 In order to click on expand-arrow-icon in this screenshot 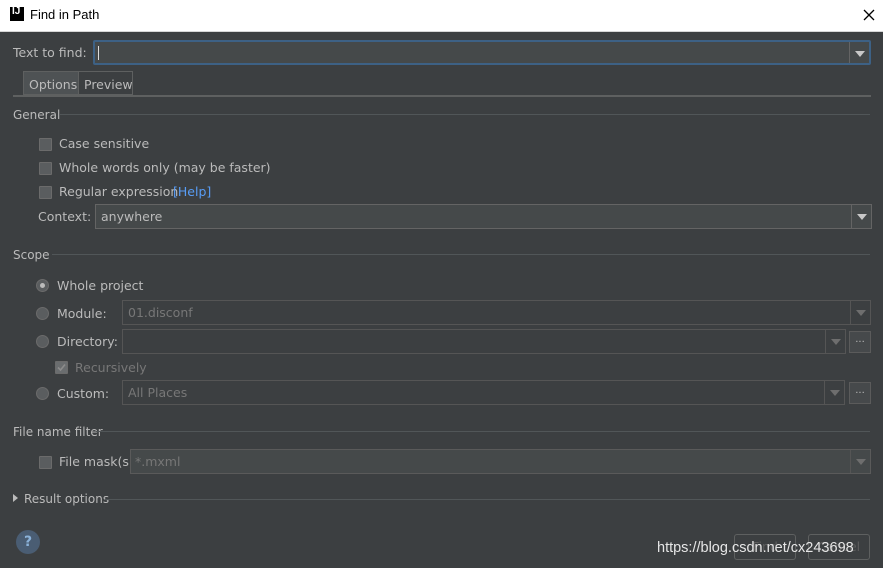, I will do `click(15, 498)`.